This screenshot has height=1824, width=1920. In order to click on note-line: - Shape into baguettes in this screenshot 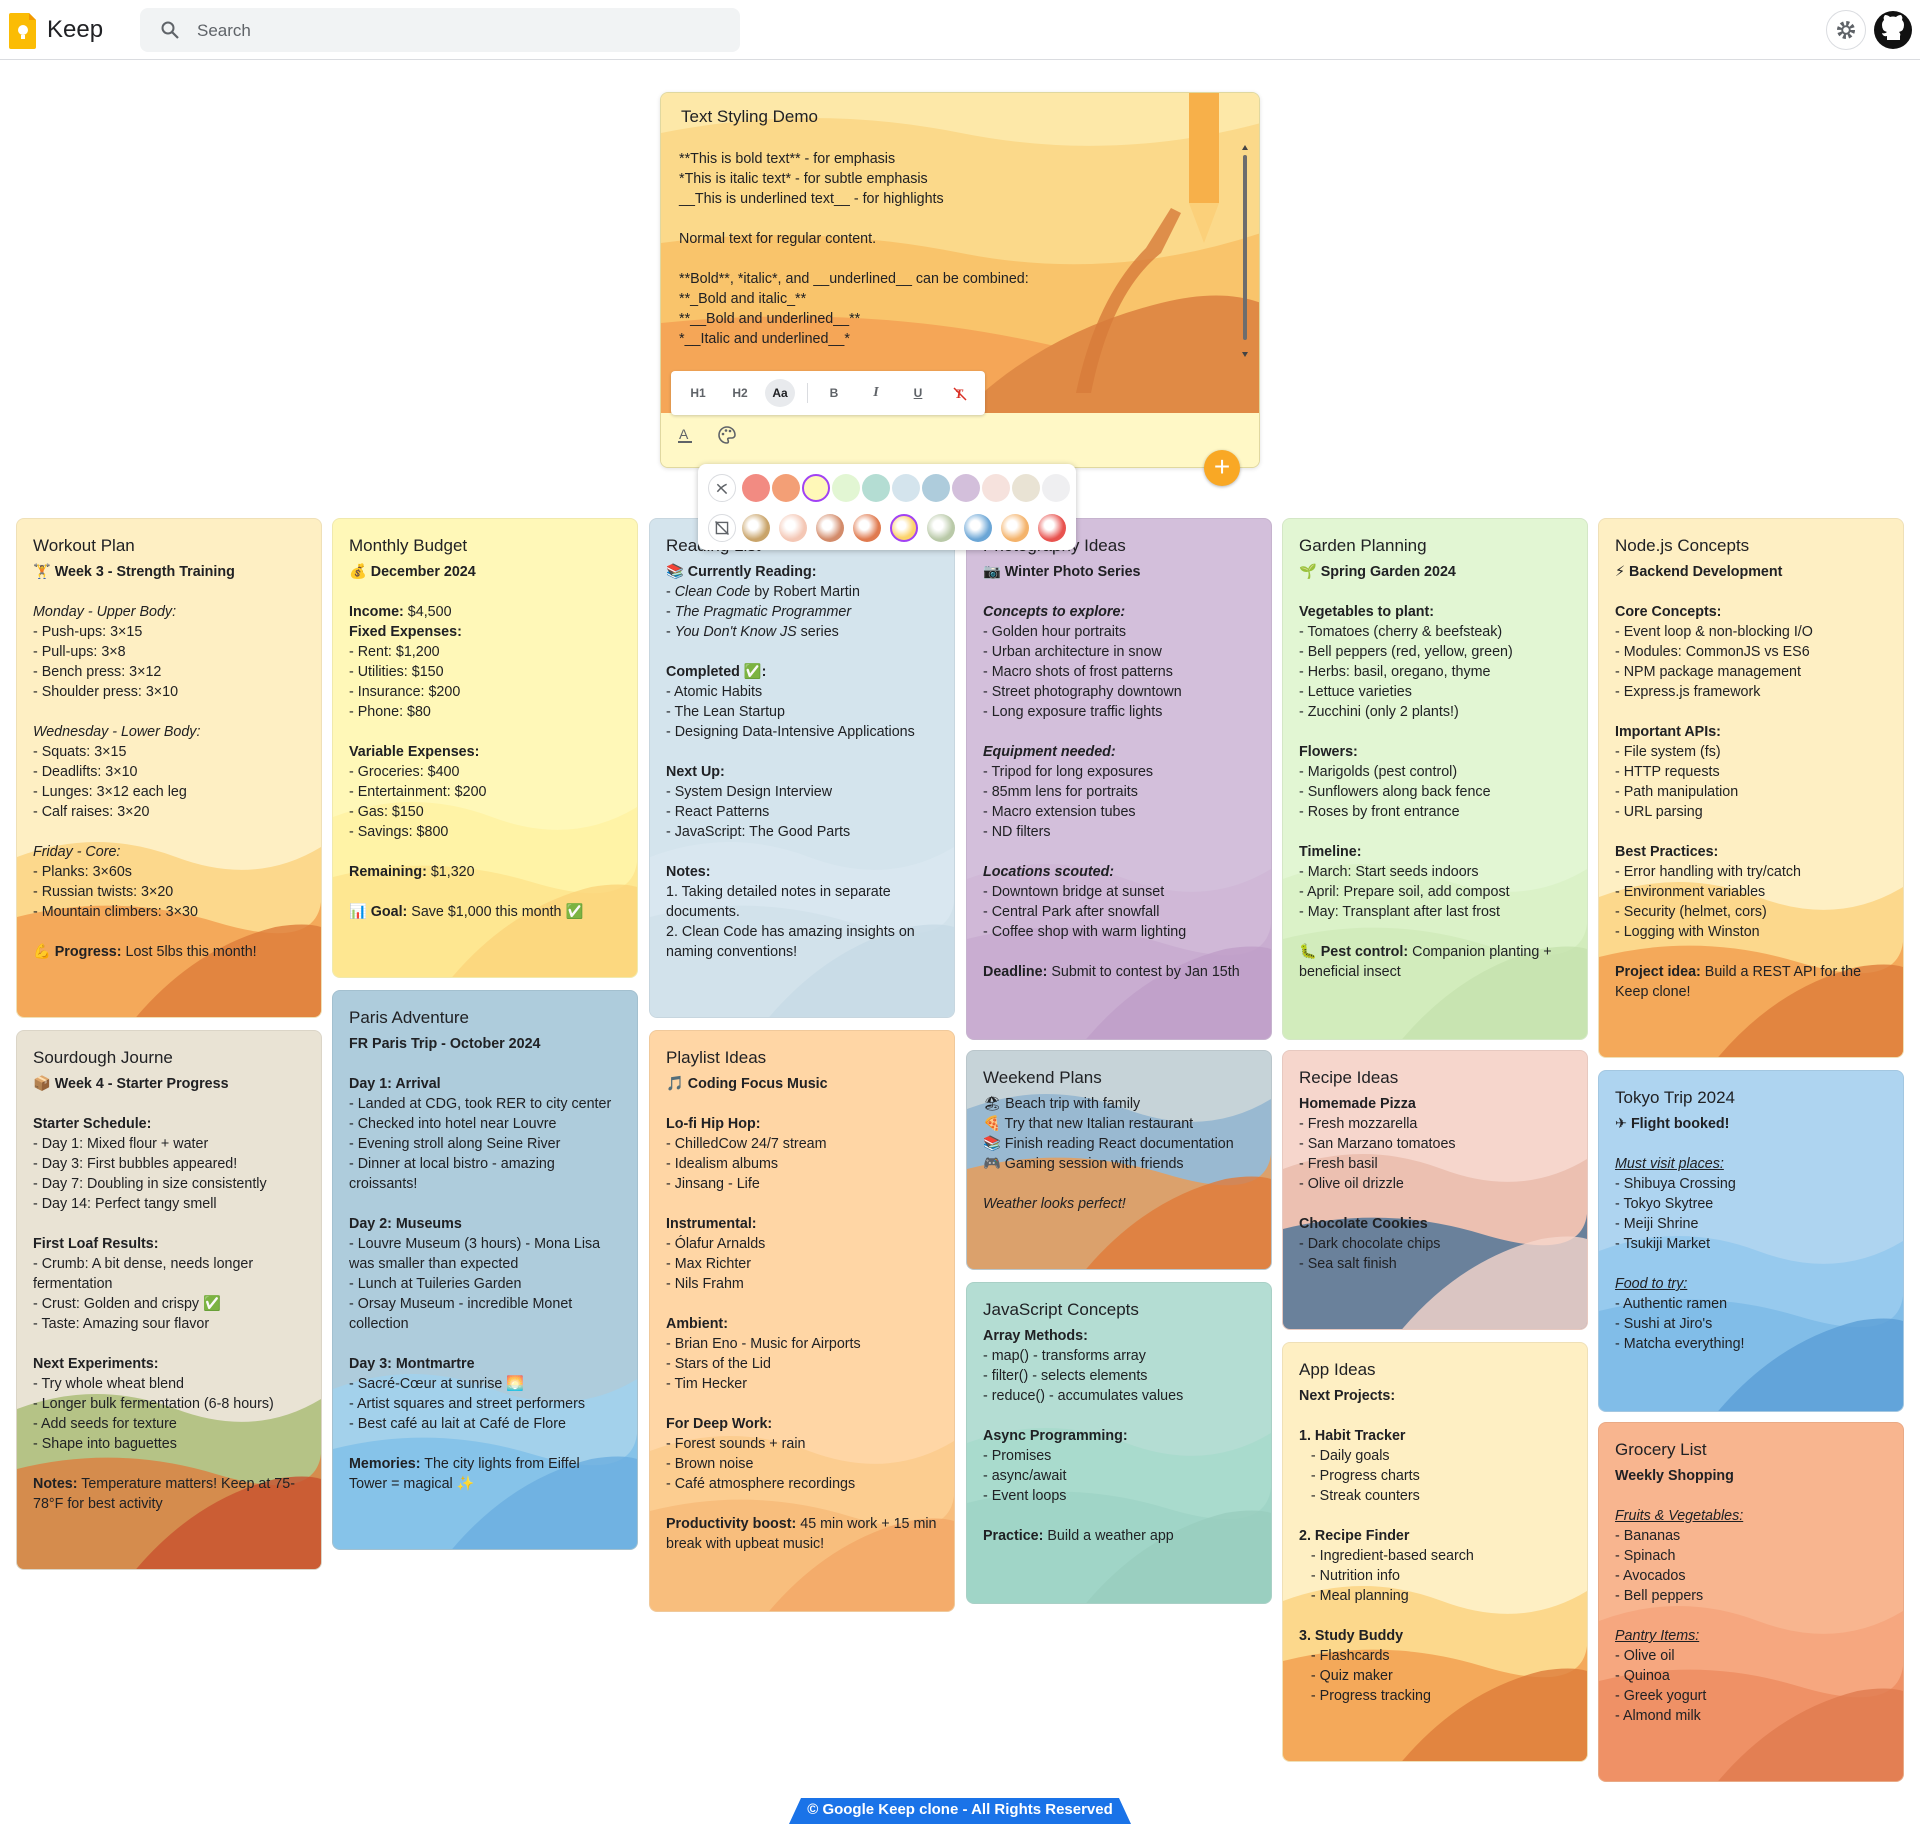, I will do `click(105, 1444)`.